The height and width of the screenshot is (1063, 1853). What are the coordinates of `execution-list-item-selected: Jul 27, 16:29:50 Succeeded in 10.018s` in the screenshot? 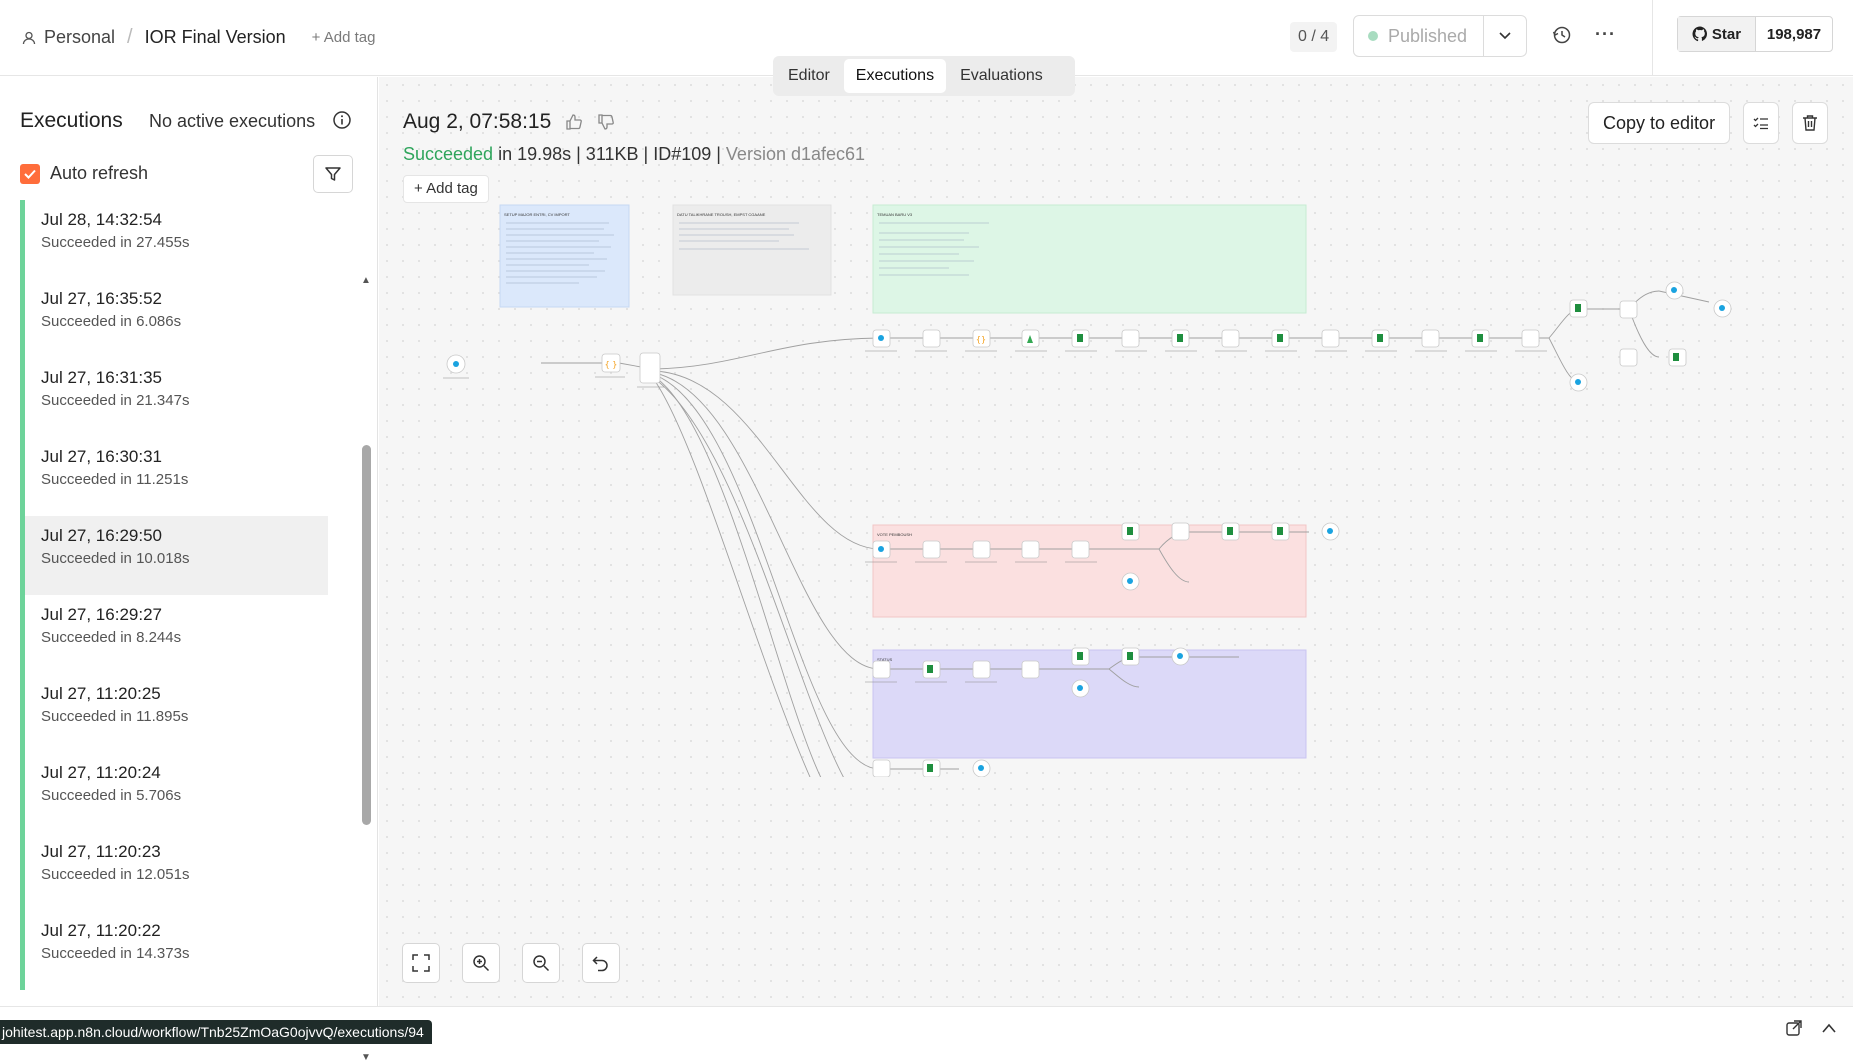 It's located at (174, 555).